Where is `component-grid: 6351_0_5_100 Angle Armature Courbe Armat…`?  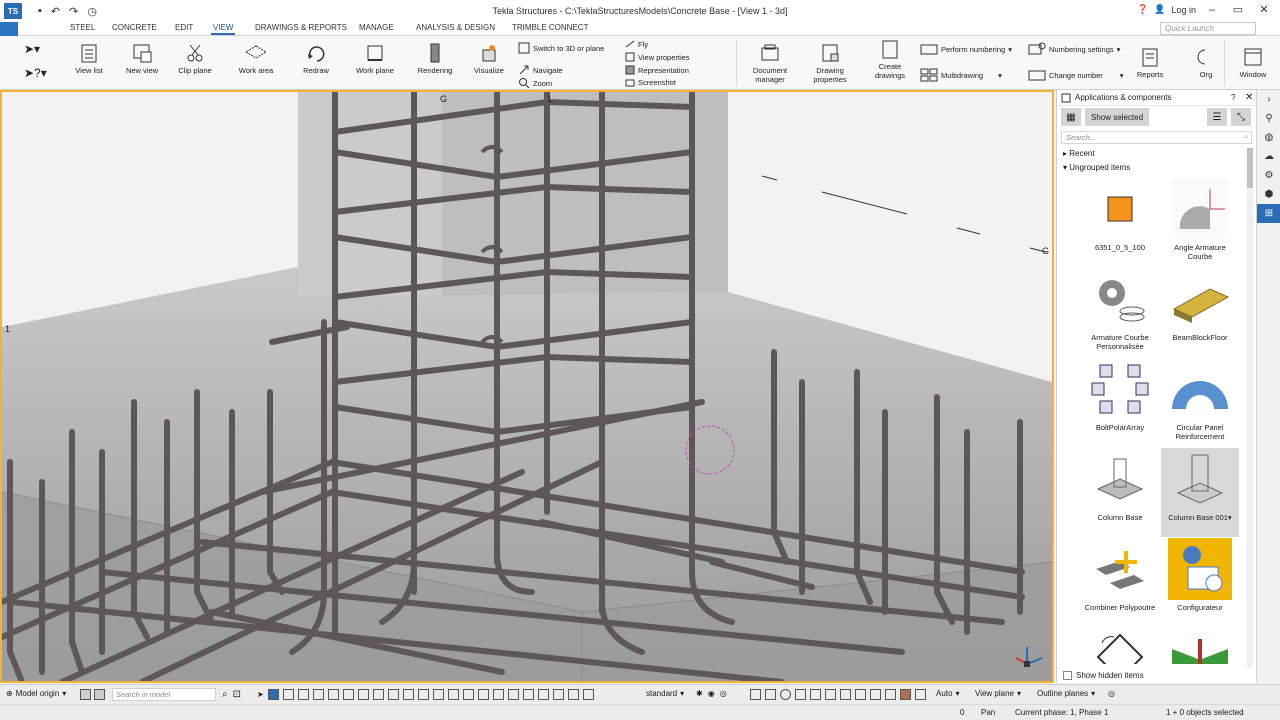
component-grid: 6351_0_5_100 Angle Armature Courbe Armat… is located at coordinates (1161, 421).